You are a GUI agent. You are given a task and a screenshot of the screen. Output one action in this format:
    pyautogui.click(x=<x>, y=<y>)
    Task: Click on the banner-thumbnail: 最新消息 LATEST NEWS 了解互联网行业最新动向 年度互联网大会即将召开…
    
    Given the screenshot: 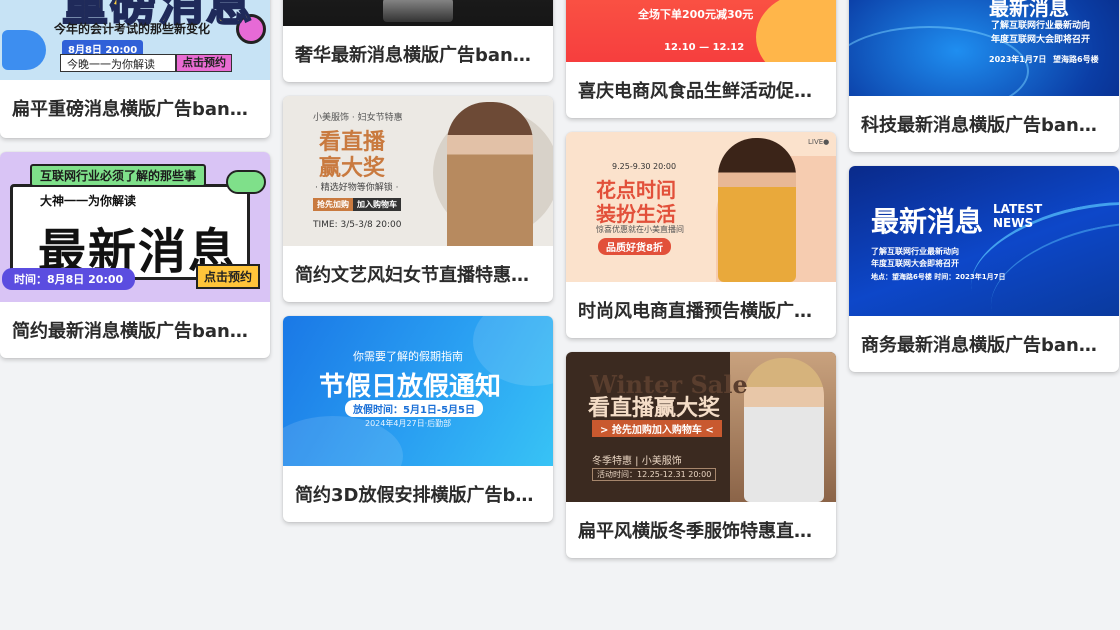 What is the action you would take?
    pyautogui.click(x=984, y=241)
    